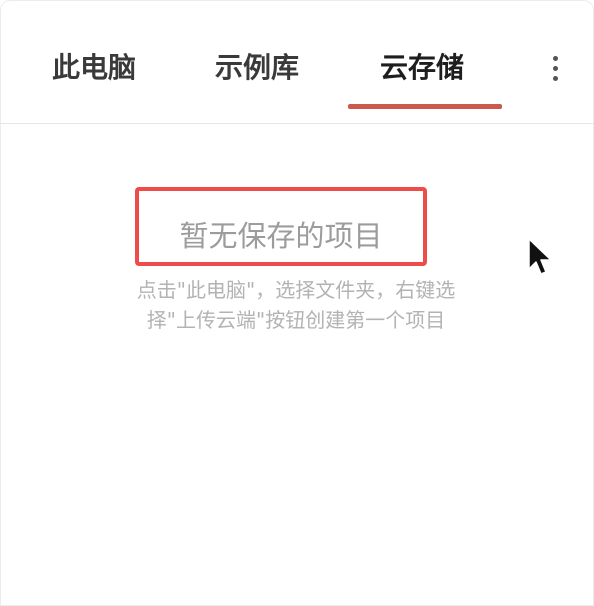 The image size is (594, 606). I want to click on tab-cloud-storage: 云存储, so click(422, 68).